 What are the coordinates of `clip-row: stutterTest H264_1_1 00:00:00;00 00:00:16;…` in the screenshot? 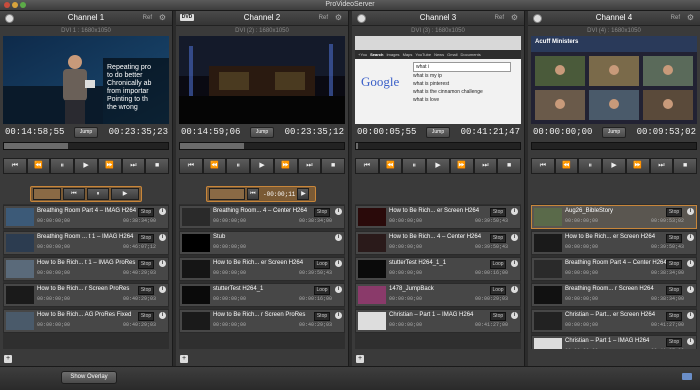 It's located at (438, 269).